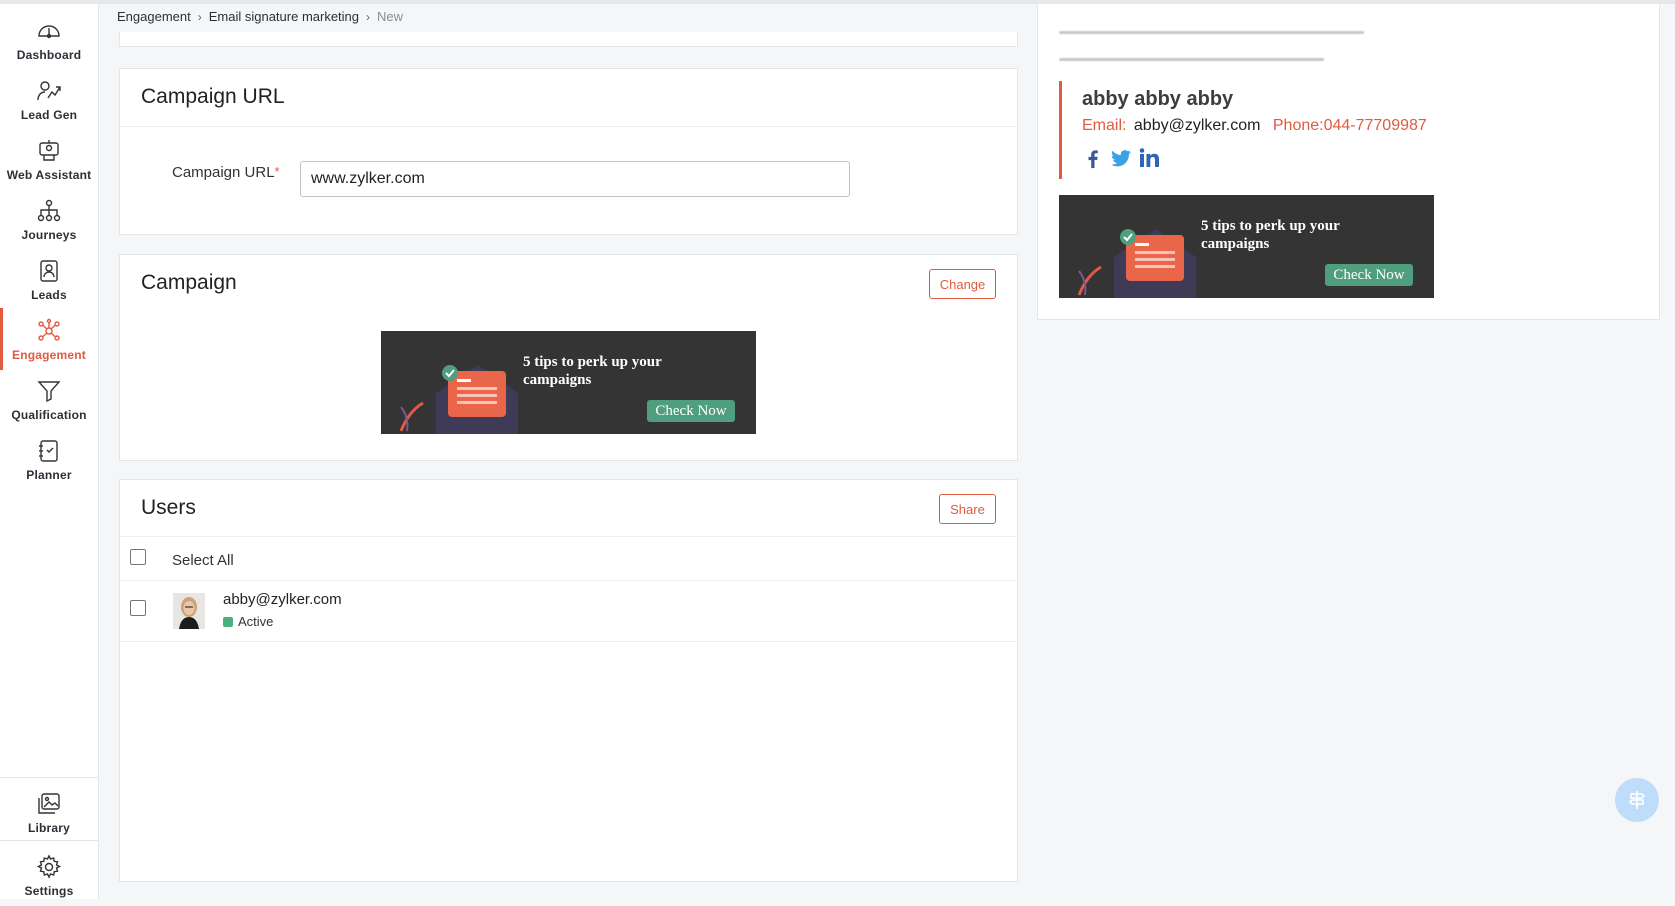 The width and height of the screenshot is (1675, 906). Describe the element at coordinates (203, 560) in the screenshot. I see `select-all-label: Select All` at that location.